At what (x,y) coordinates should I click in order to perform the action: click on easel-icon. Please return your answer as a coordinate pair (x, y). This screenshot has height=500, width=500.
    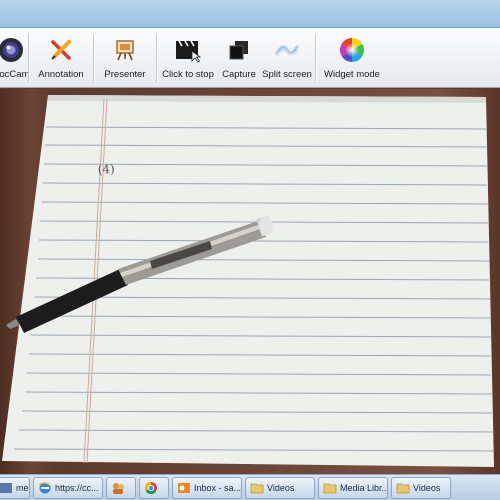
    Looking at the image, I should click on (125, 50).